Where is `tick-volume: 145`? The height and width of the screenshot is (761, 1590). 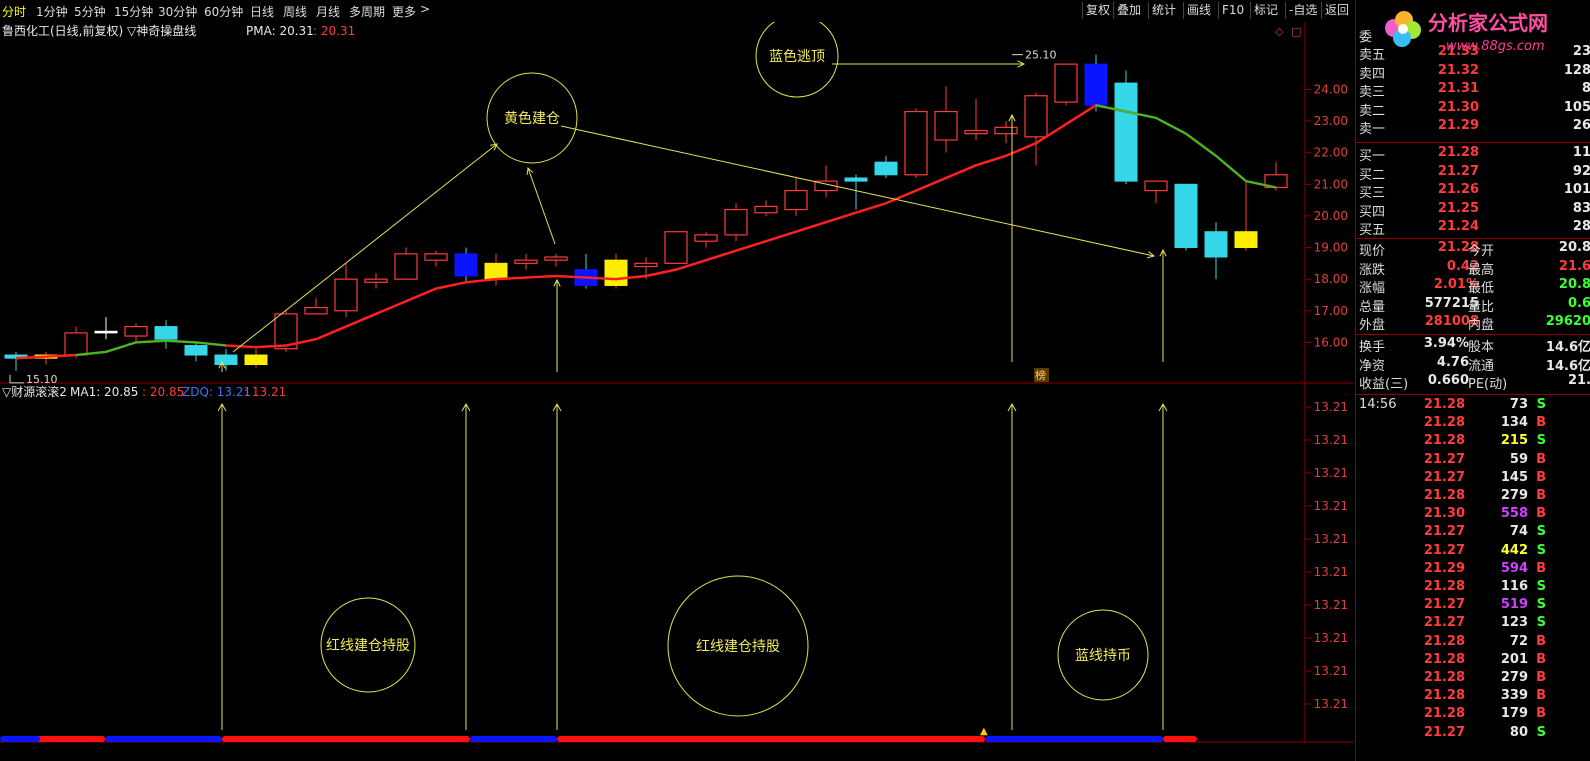
tick-volume: 145 is located at coordinates (1514, 477).